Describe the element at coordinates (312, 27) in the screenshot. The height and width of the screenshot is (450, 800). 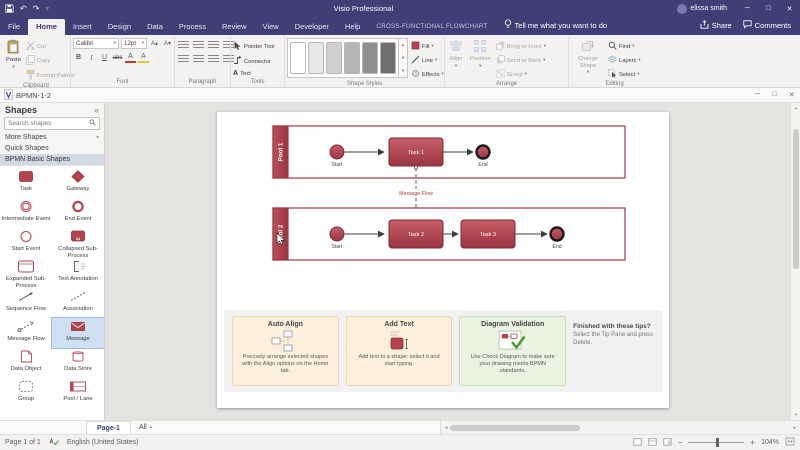
I see `tab-developer: Developer` at that location.